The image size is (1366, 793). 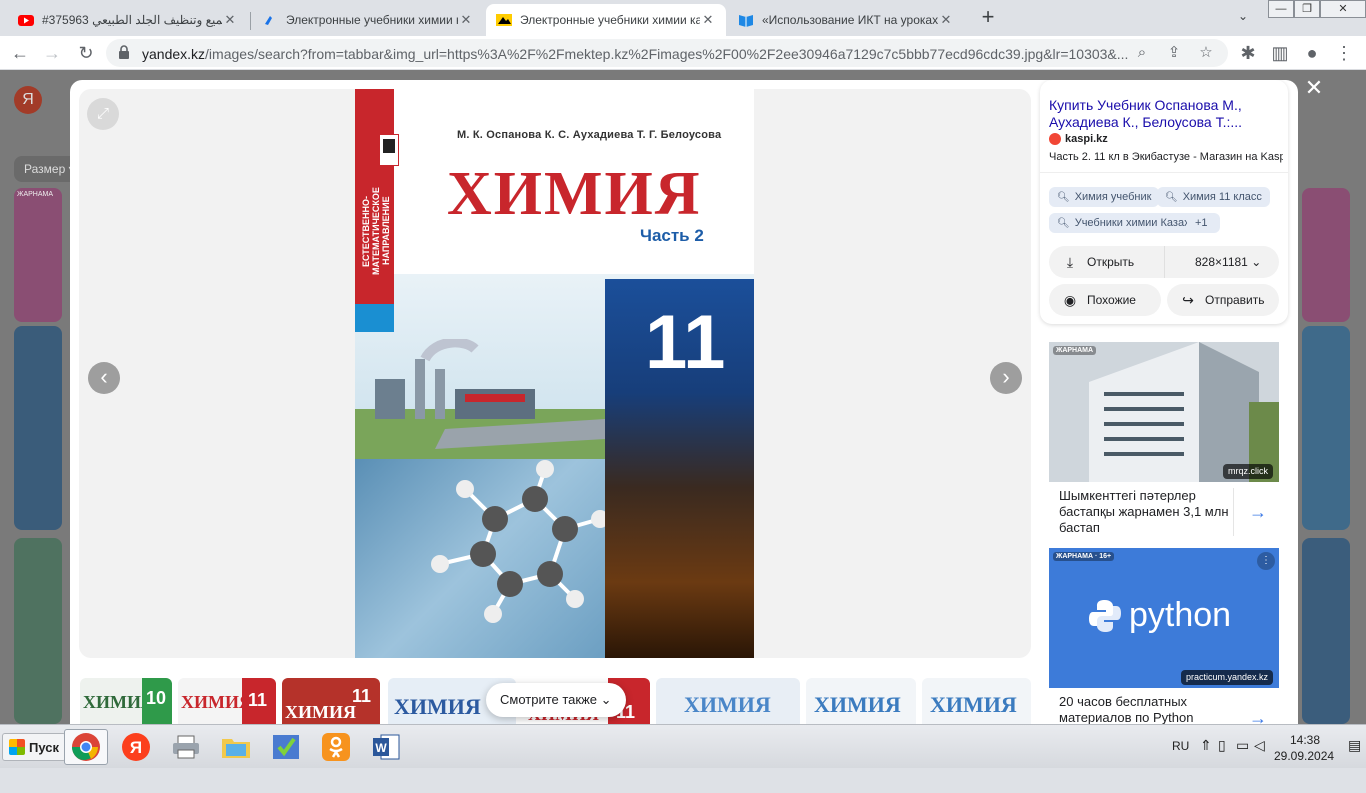 I want to click on result-tile: ЖАРНАМА, so click(x=38, y=255).